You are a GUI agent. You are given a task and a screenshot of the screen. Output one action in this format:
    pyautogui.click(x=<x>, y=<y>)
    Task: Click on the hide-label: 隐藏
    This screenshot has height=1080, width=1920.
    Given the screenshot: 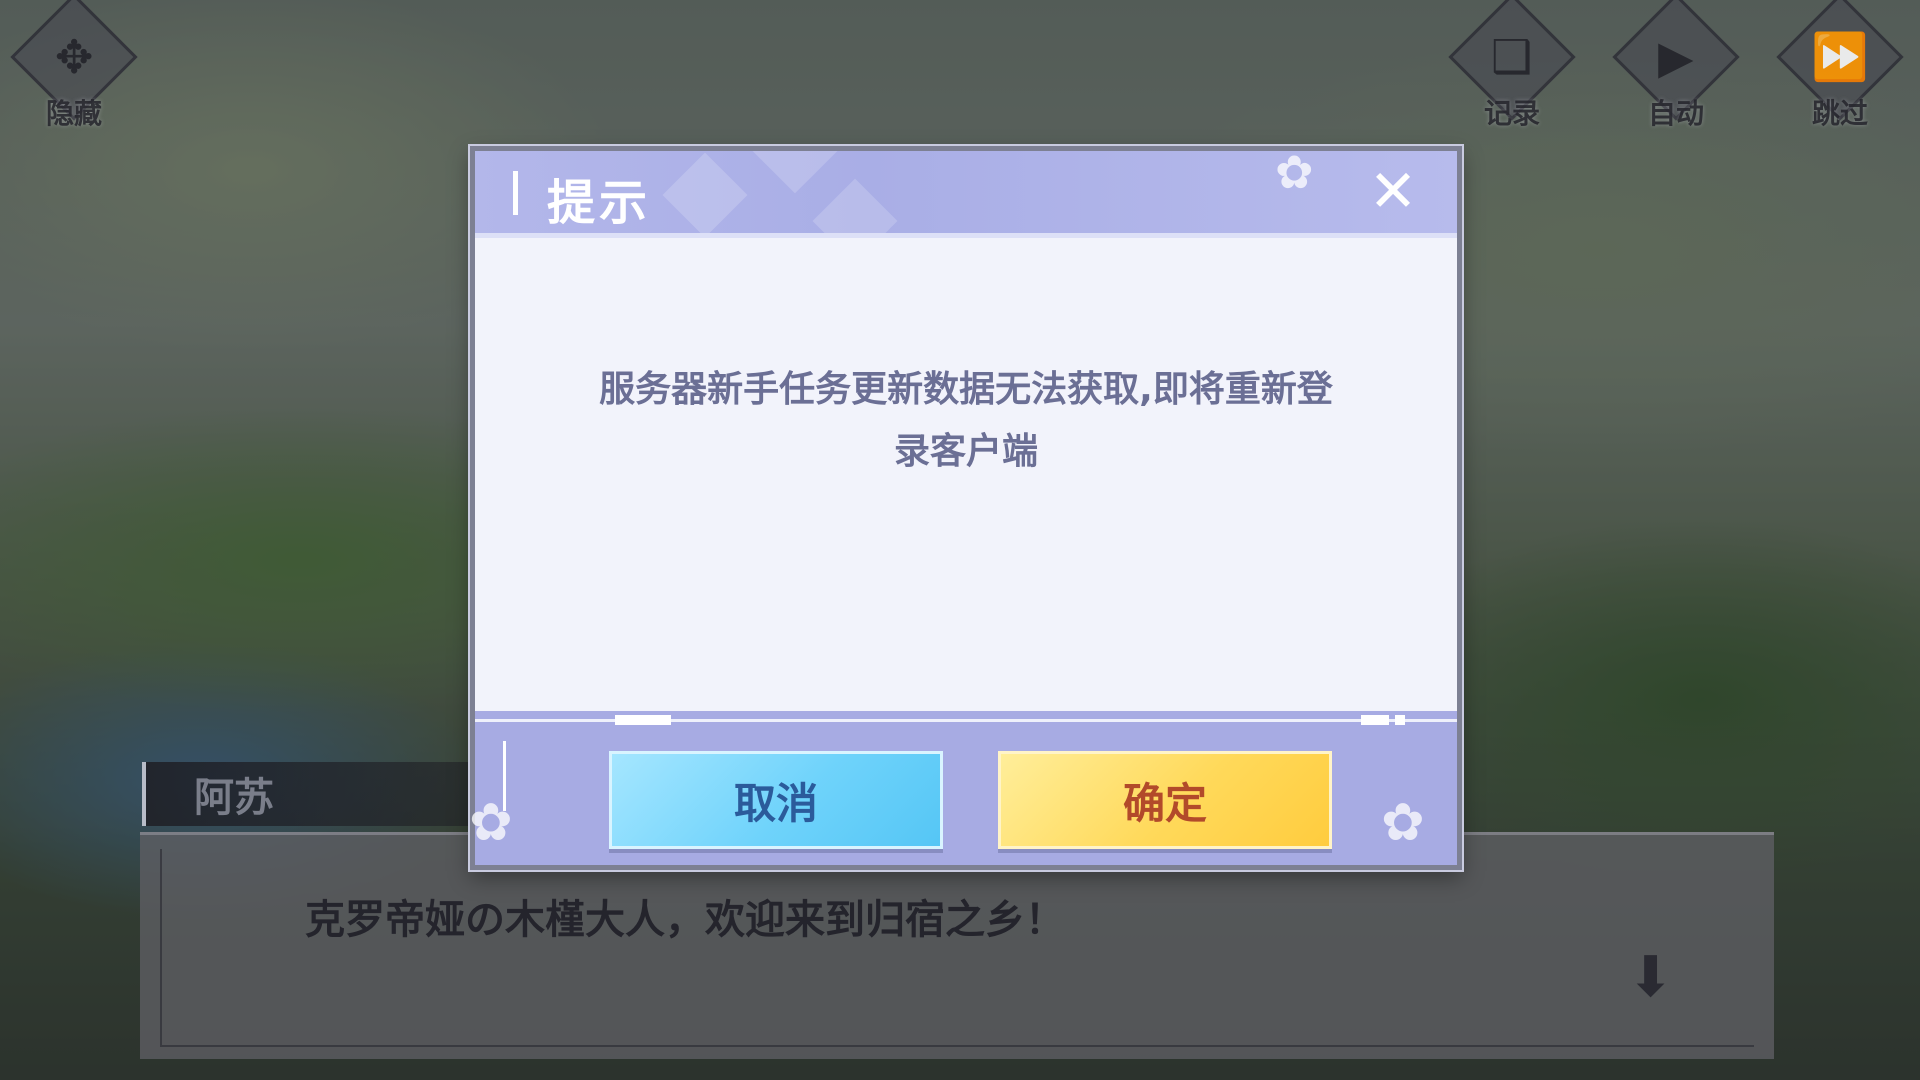 What is the action you would take?
    pyautogui.click(x=73, y=113)
    